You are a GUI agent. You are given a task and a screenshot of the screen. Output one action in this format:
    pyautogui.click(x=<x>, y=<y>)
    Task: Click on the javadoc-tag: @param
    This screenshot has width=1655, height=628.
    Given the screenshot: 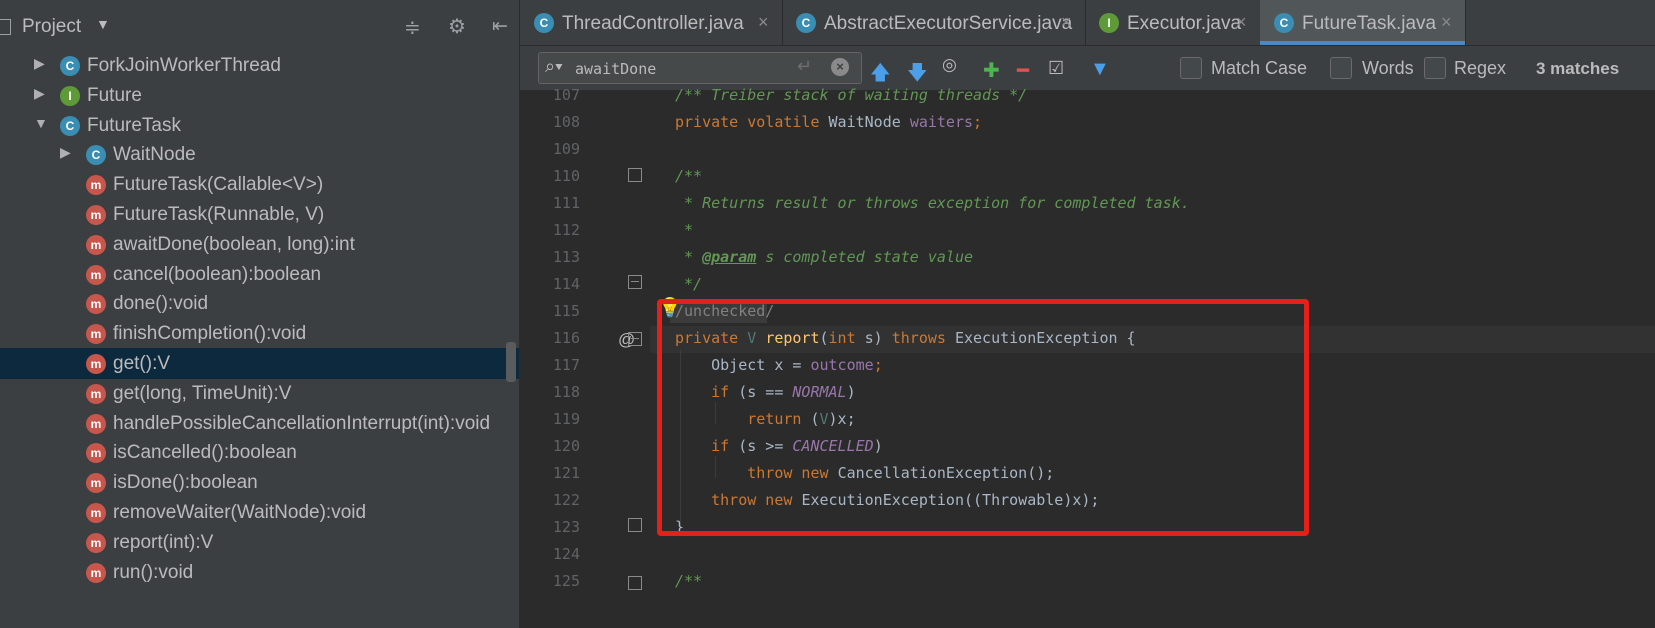 What is the action you would take?
    pyautogui.click(x=729, y=257)
    